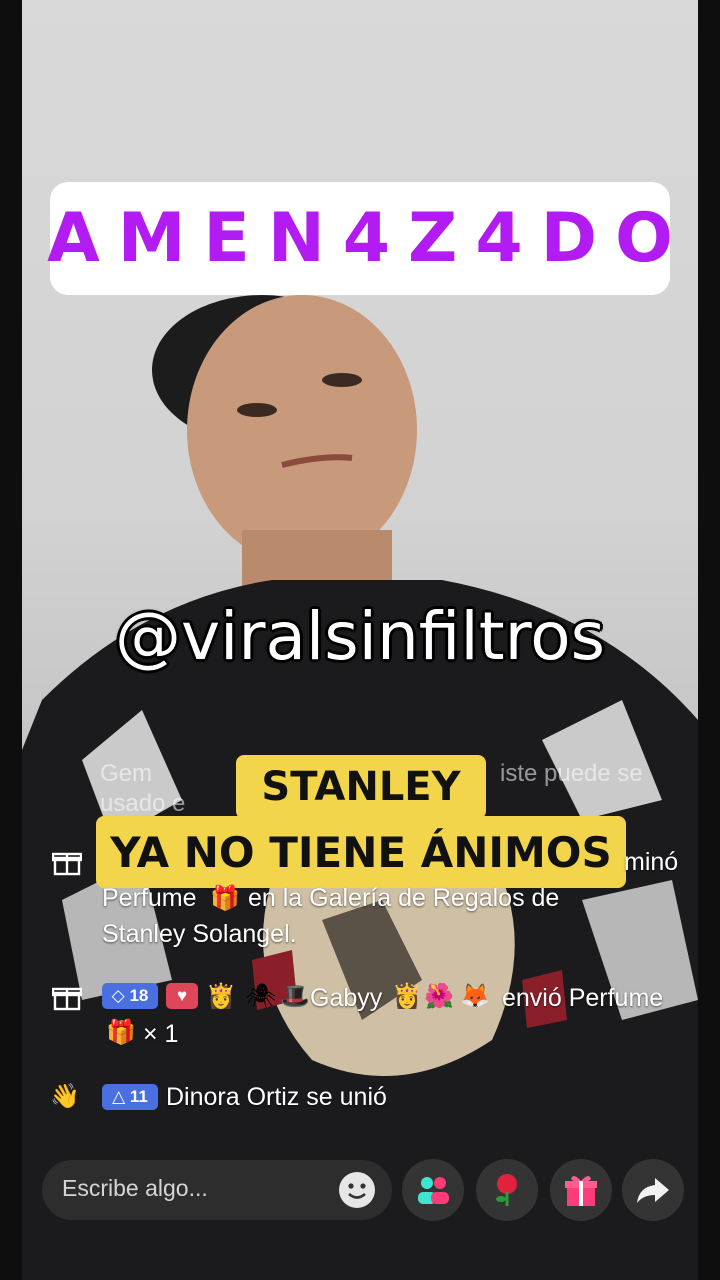 This screenshot has height=1280, width=720. I want to click on guests-button, so click(433, 1190).